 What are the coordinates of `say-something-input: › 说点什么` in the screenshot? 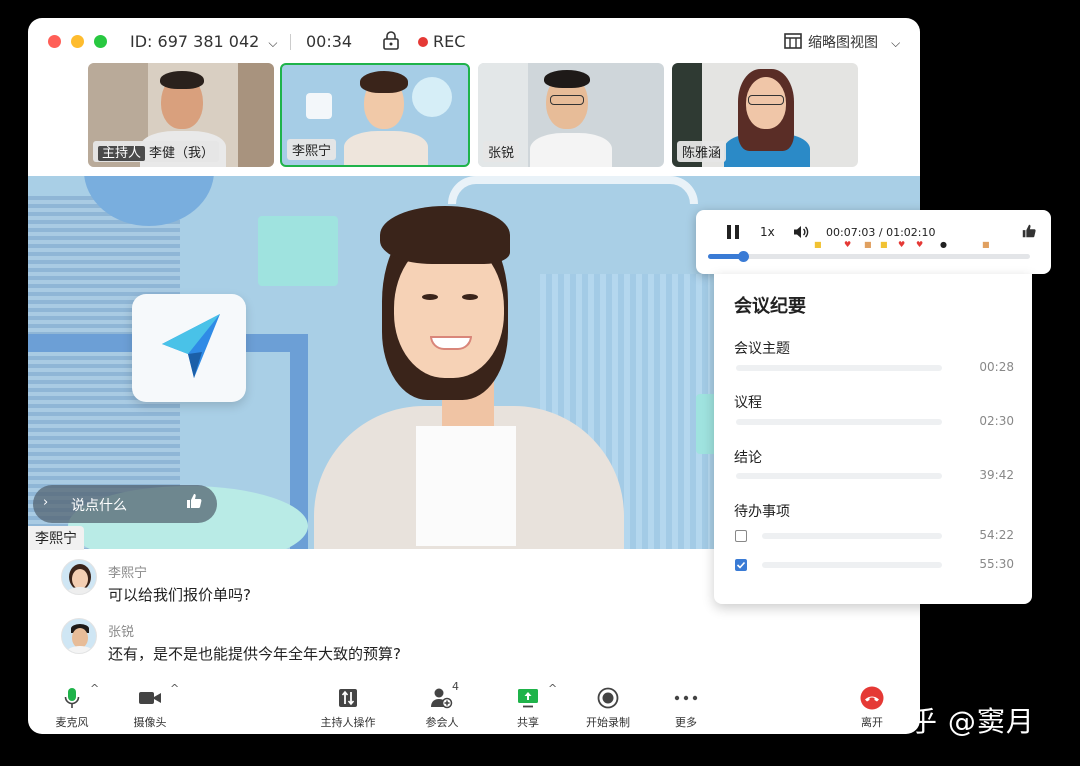 It's located at (125, 504).